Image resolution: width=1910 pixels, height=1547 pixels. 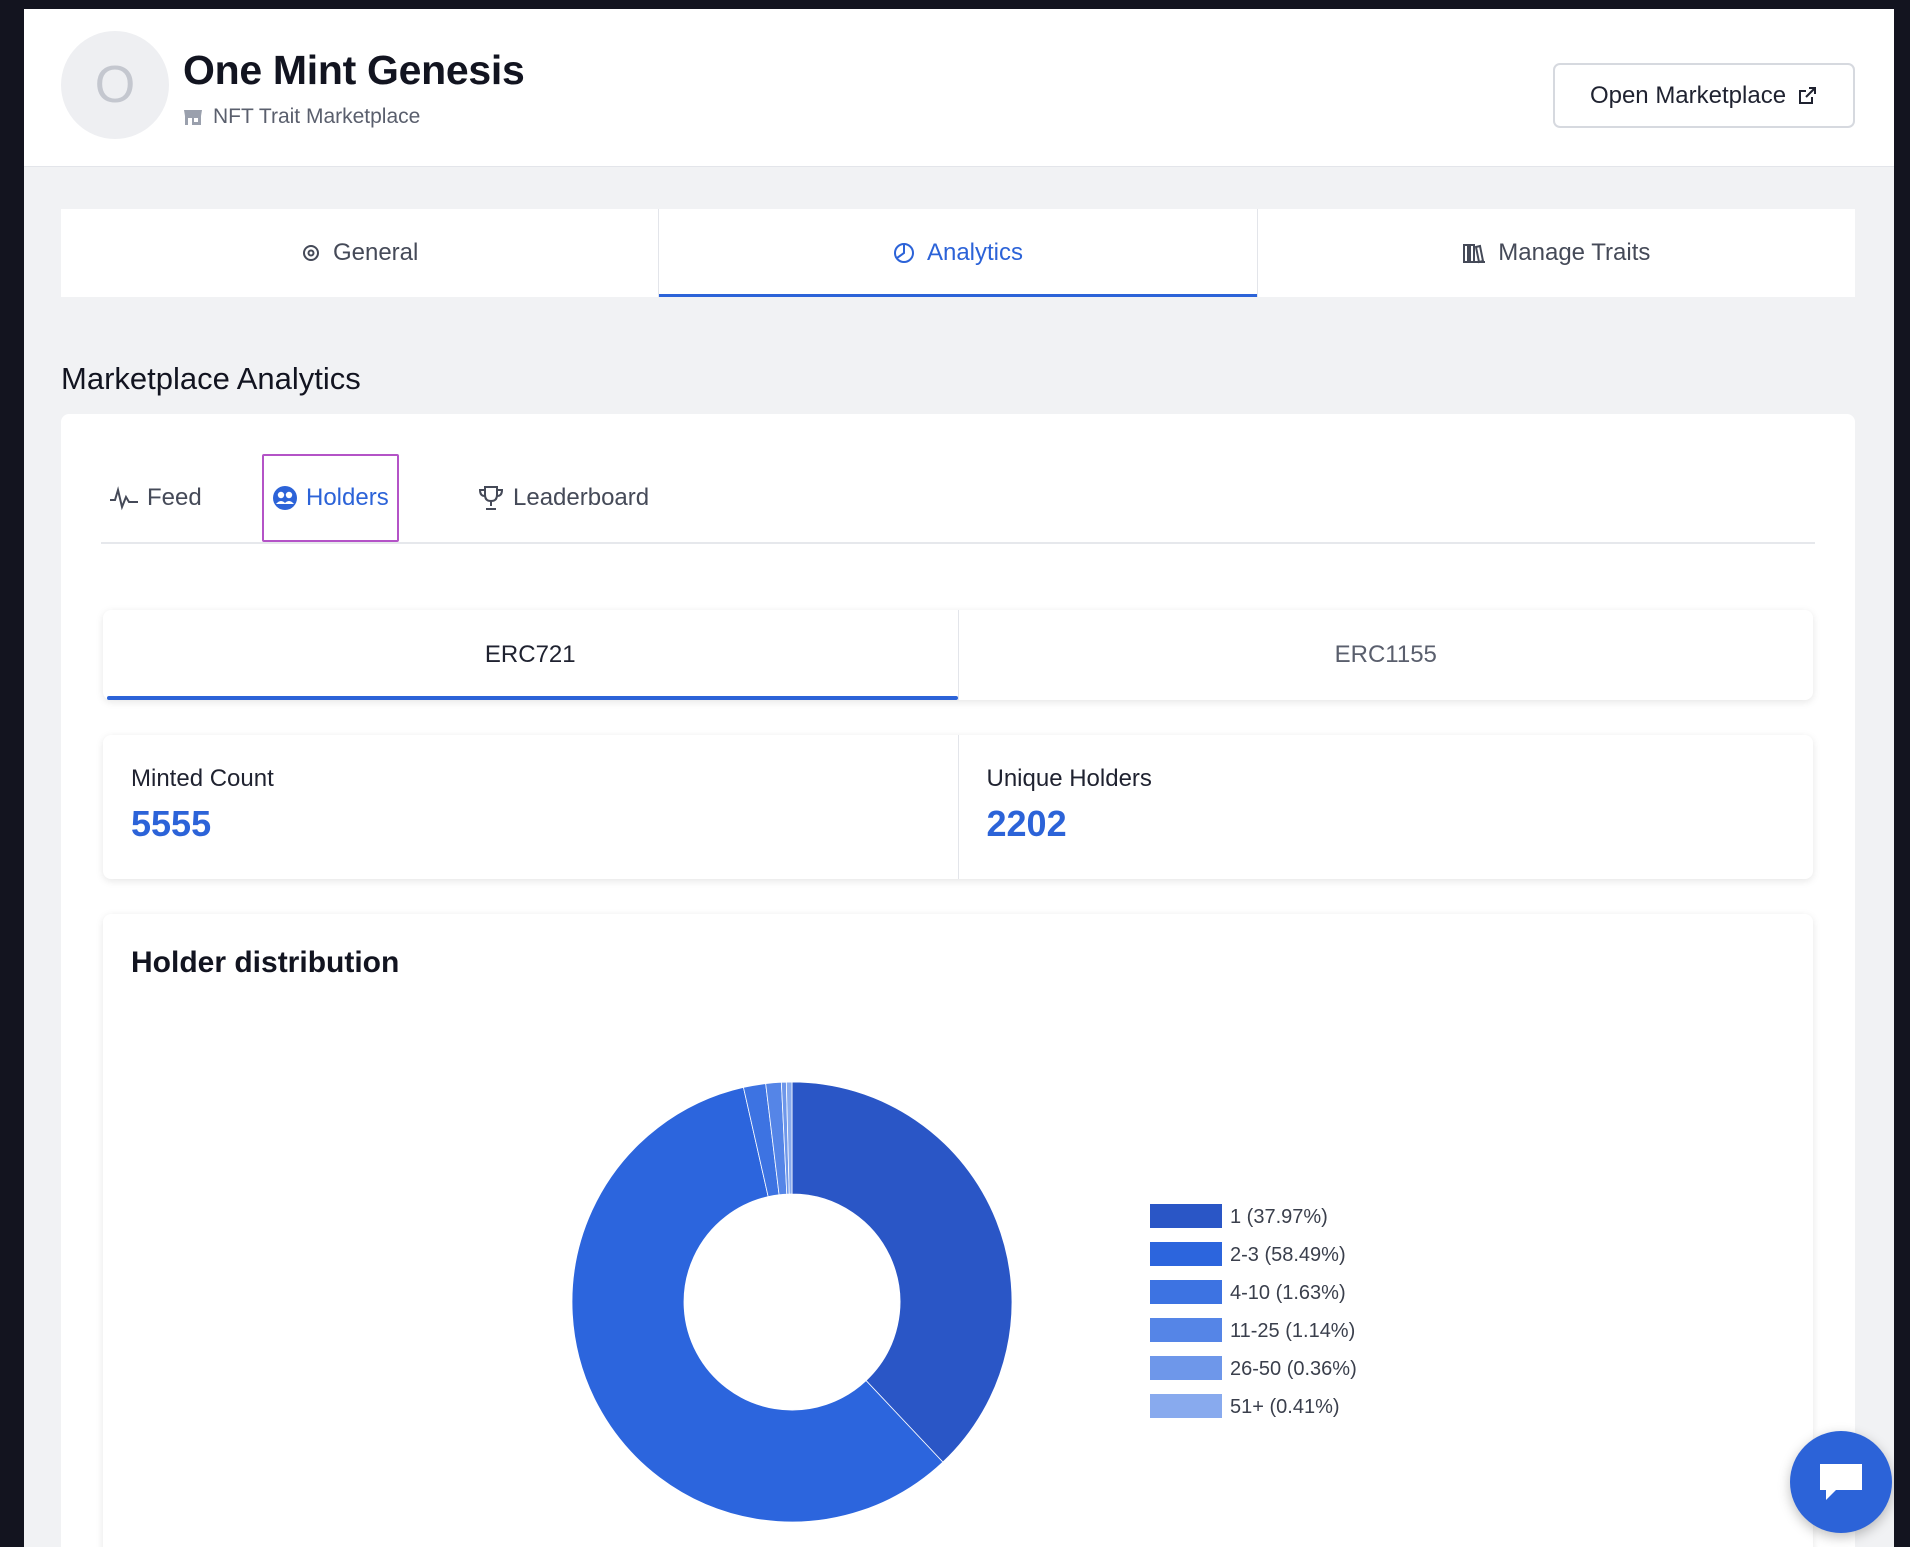 What do you see at coordinates (124, 498) in the screenshot?
I see `activity-icon` at bounding box center [124, 498].